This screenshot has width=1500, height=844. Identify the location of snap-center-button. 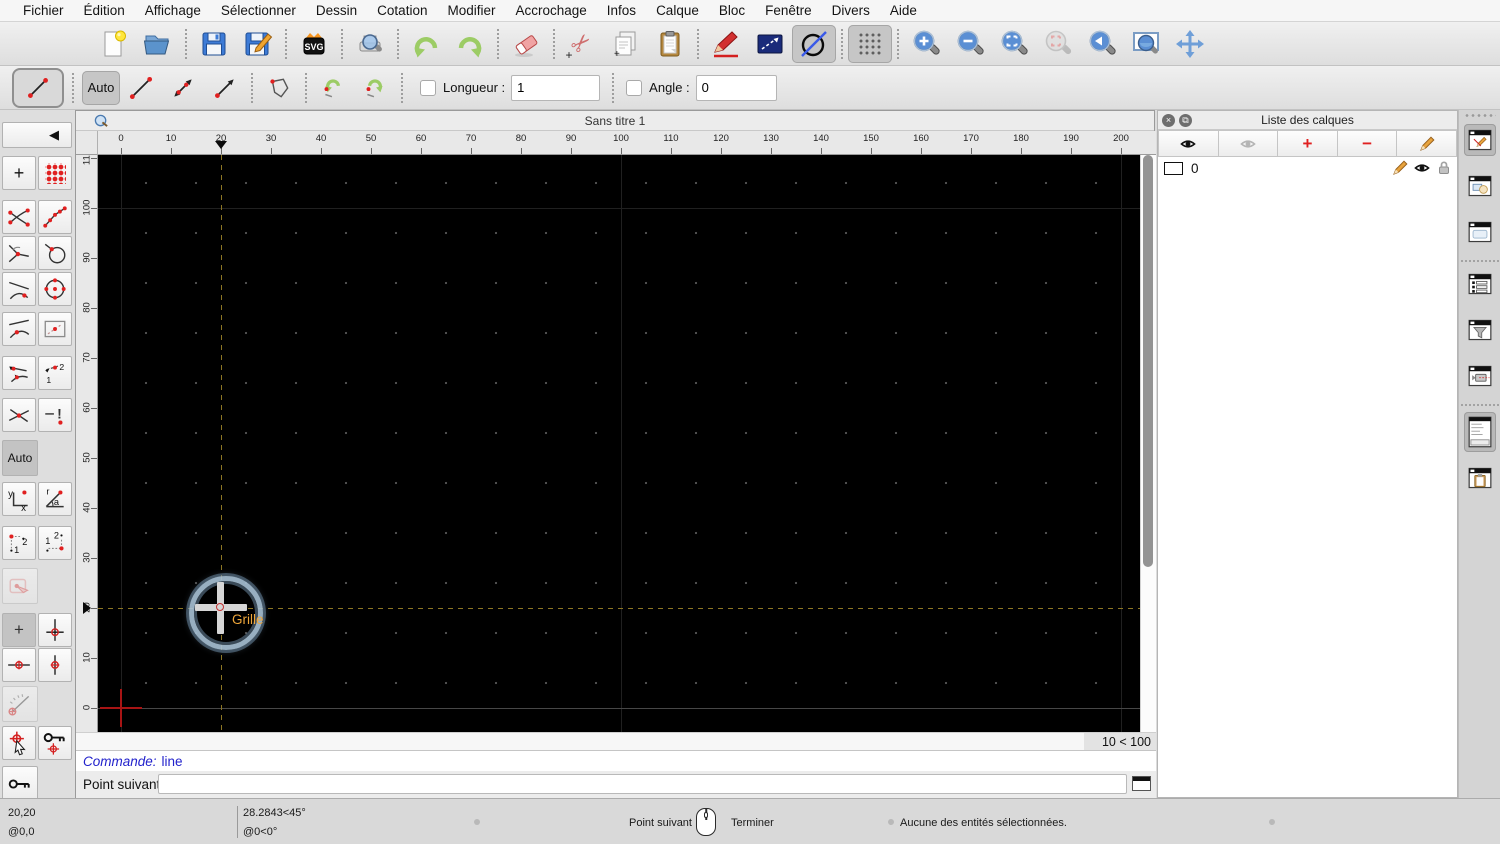
(19, 253).